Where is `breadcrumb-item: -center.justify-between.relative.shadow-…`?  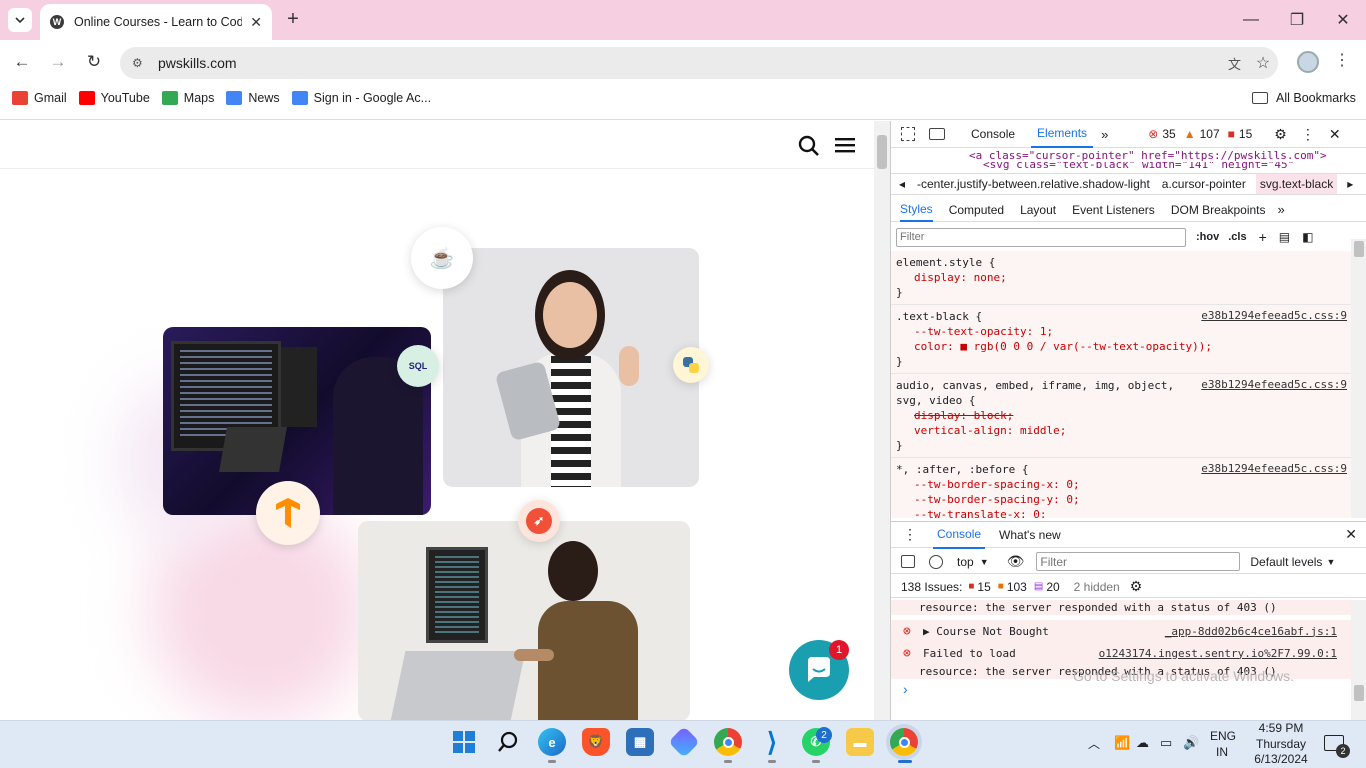
breadcrumb-item: -center.justify-between.relative.shadow-… is located at coordinates (1033, 184).